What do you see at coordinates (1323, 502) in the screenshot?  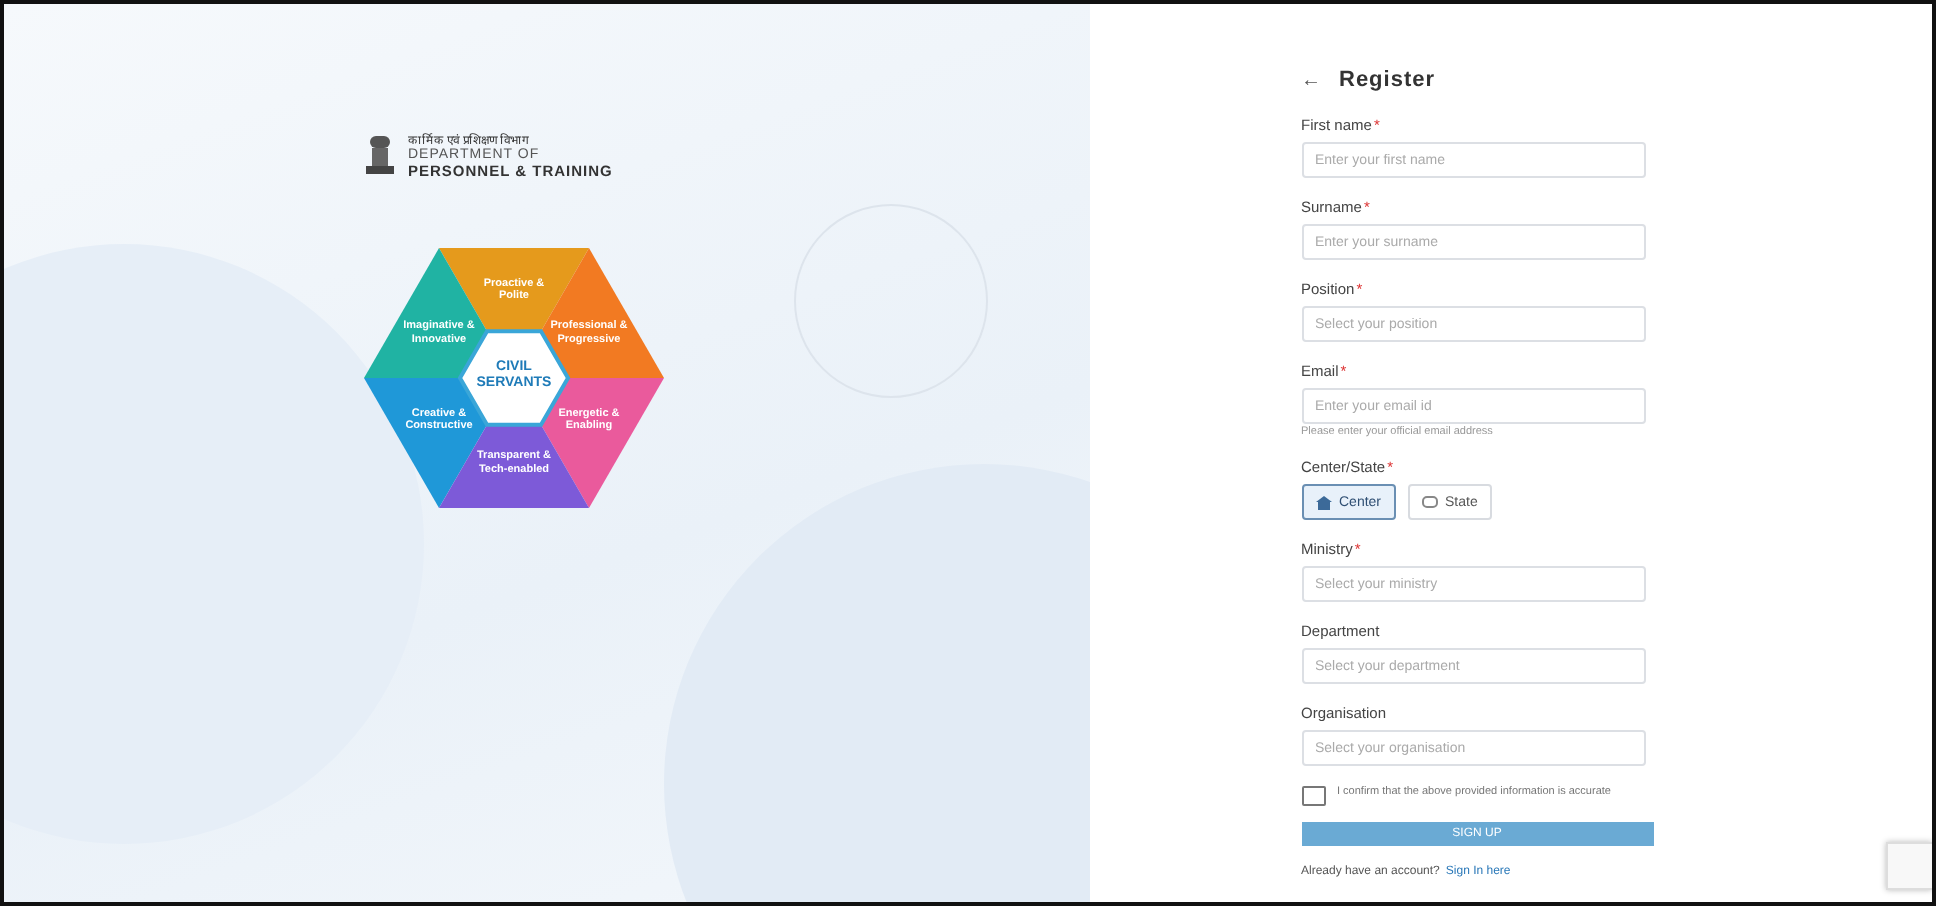 I see `building-icon` at bounding box center [1323, 502].